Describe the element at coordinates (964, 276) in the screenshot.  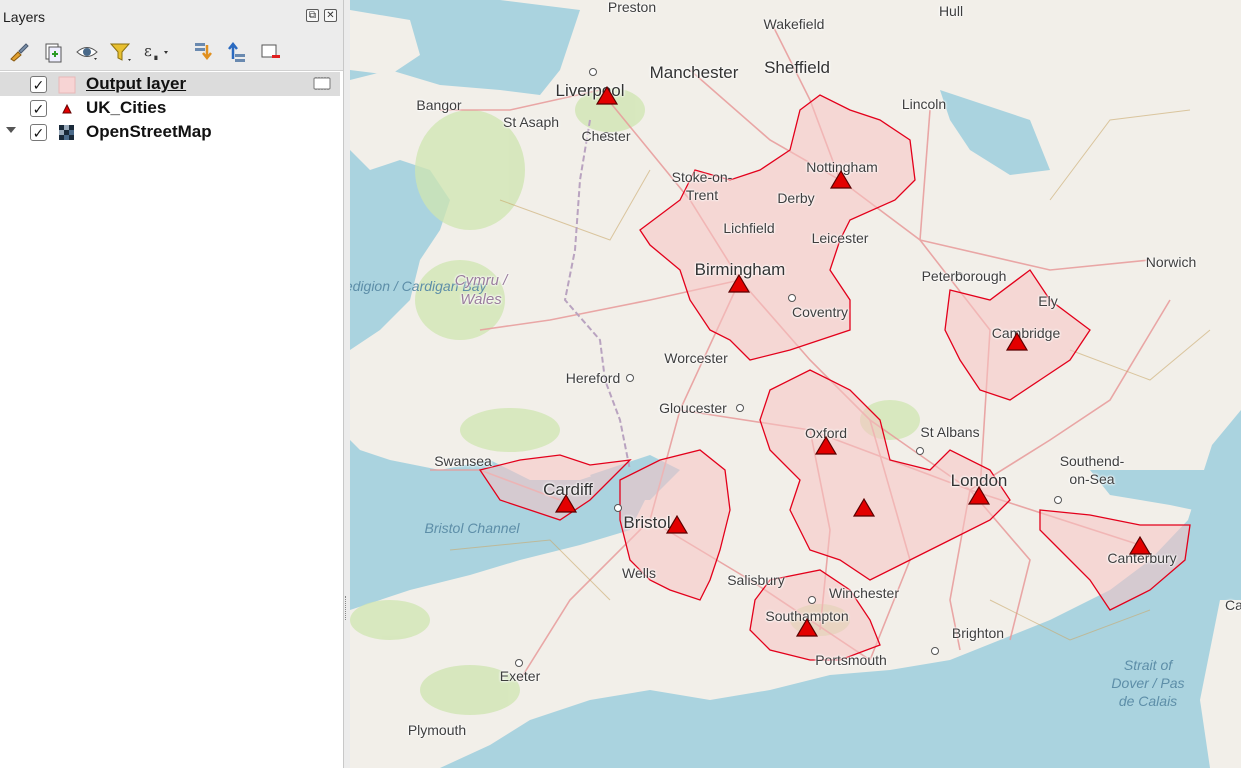
I see `town-label: Peterborough` at that location.